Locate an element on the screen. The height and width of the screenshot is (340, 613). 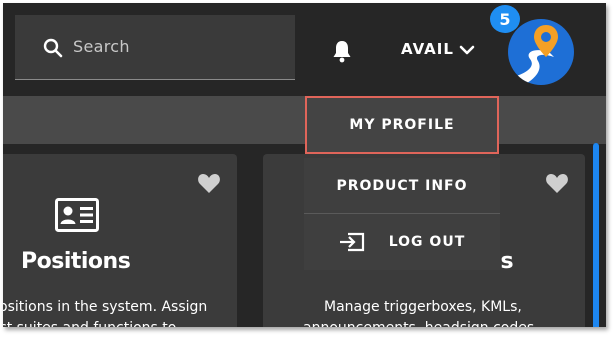
card-description: ositions in the system. Assign is located at coordinates (105, 307).